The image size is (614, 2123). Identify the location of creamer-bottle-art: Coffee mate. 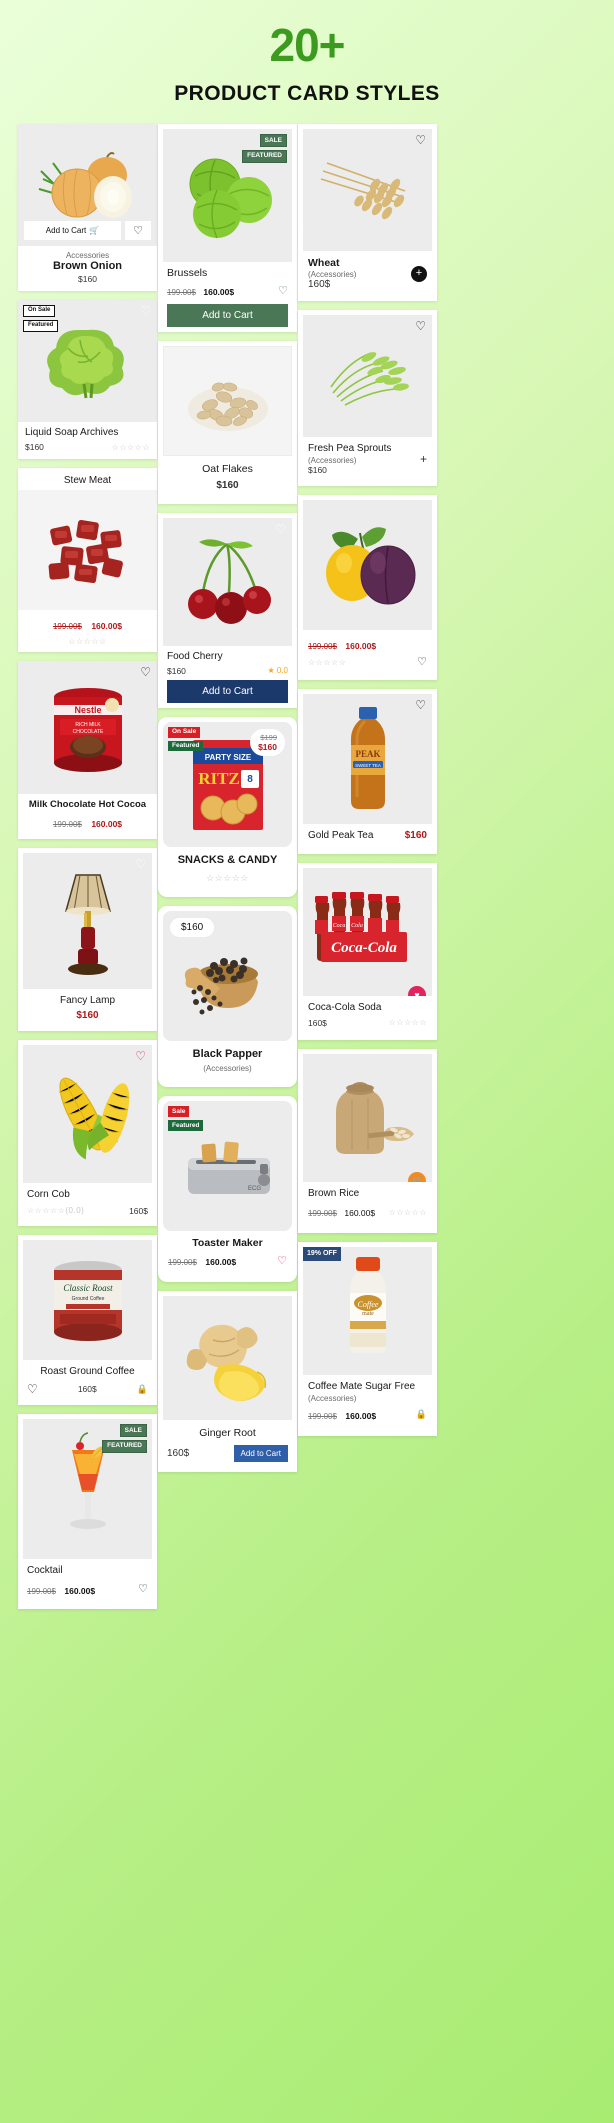
(367, 1305).